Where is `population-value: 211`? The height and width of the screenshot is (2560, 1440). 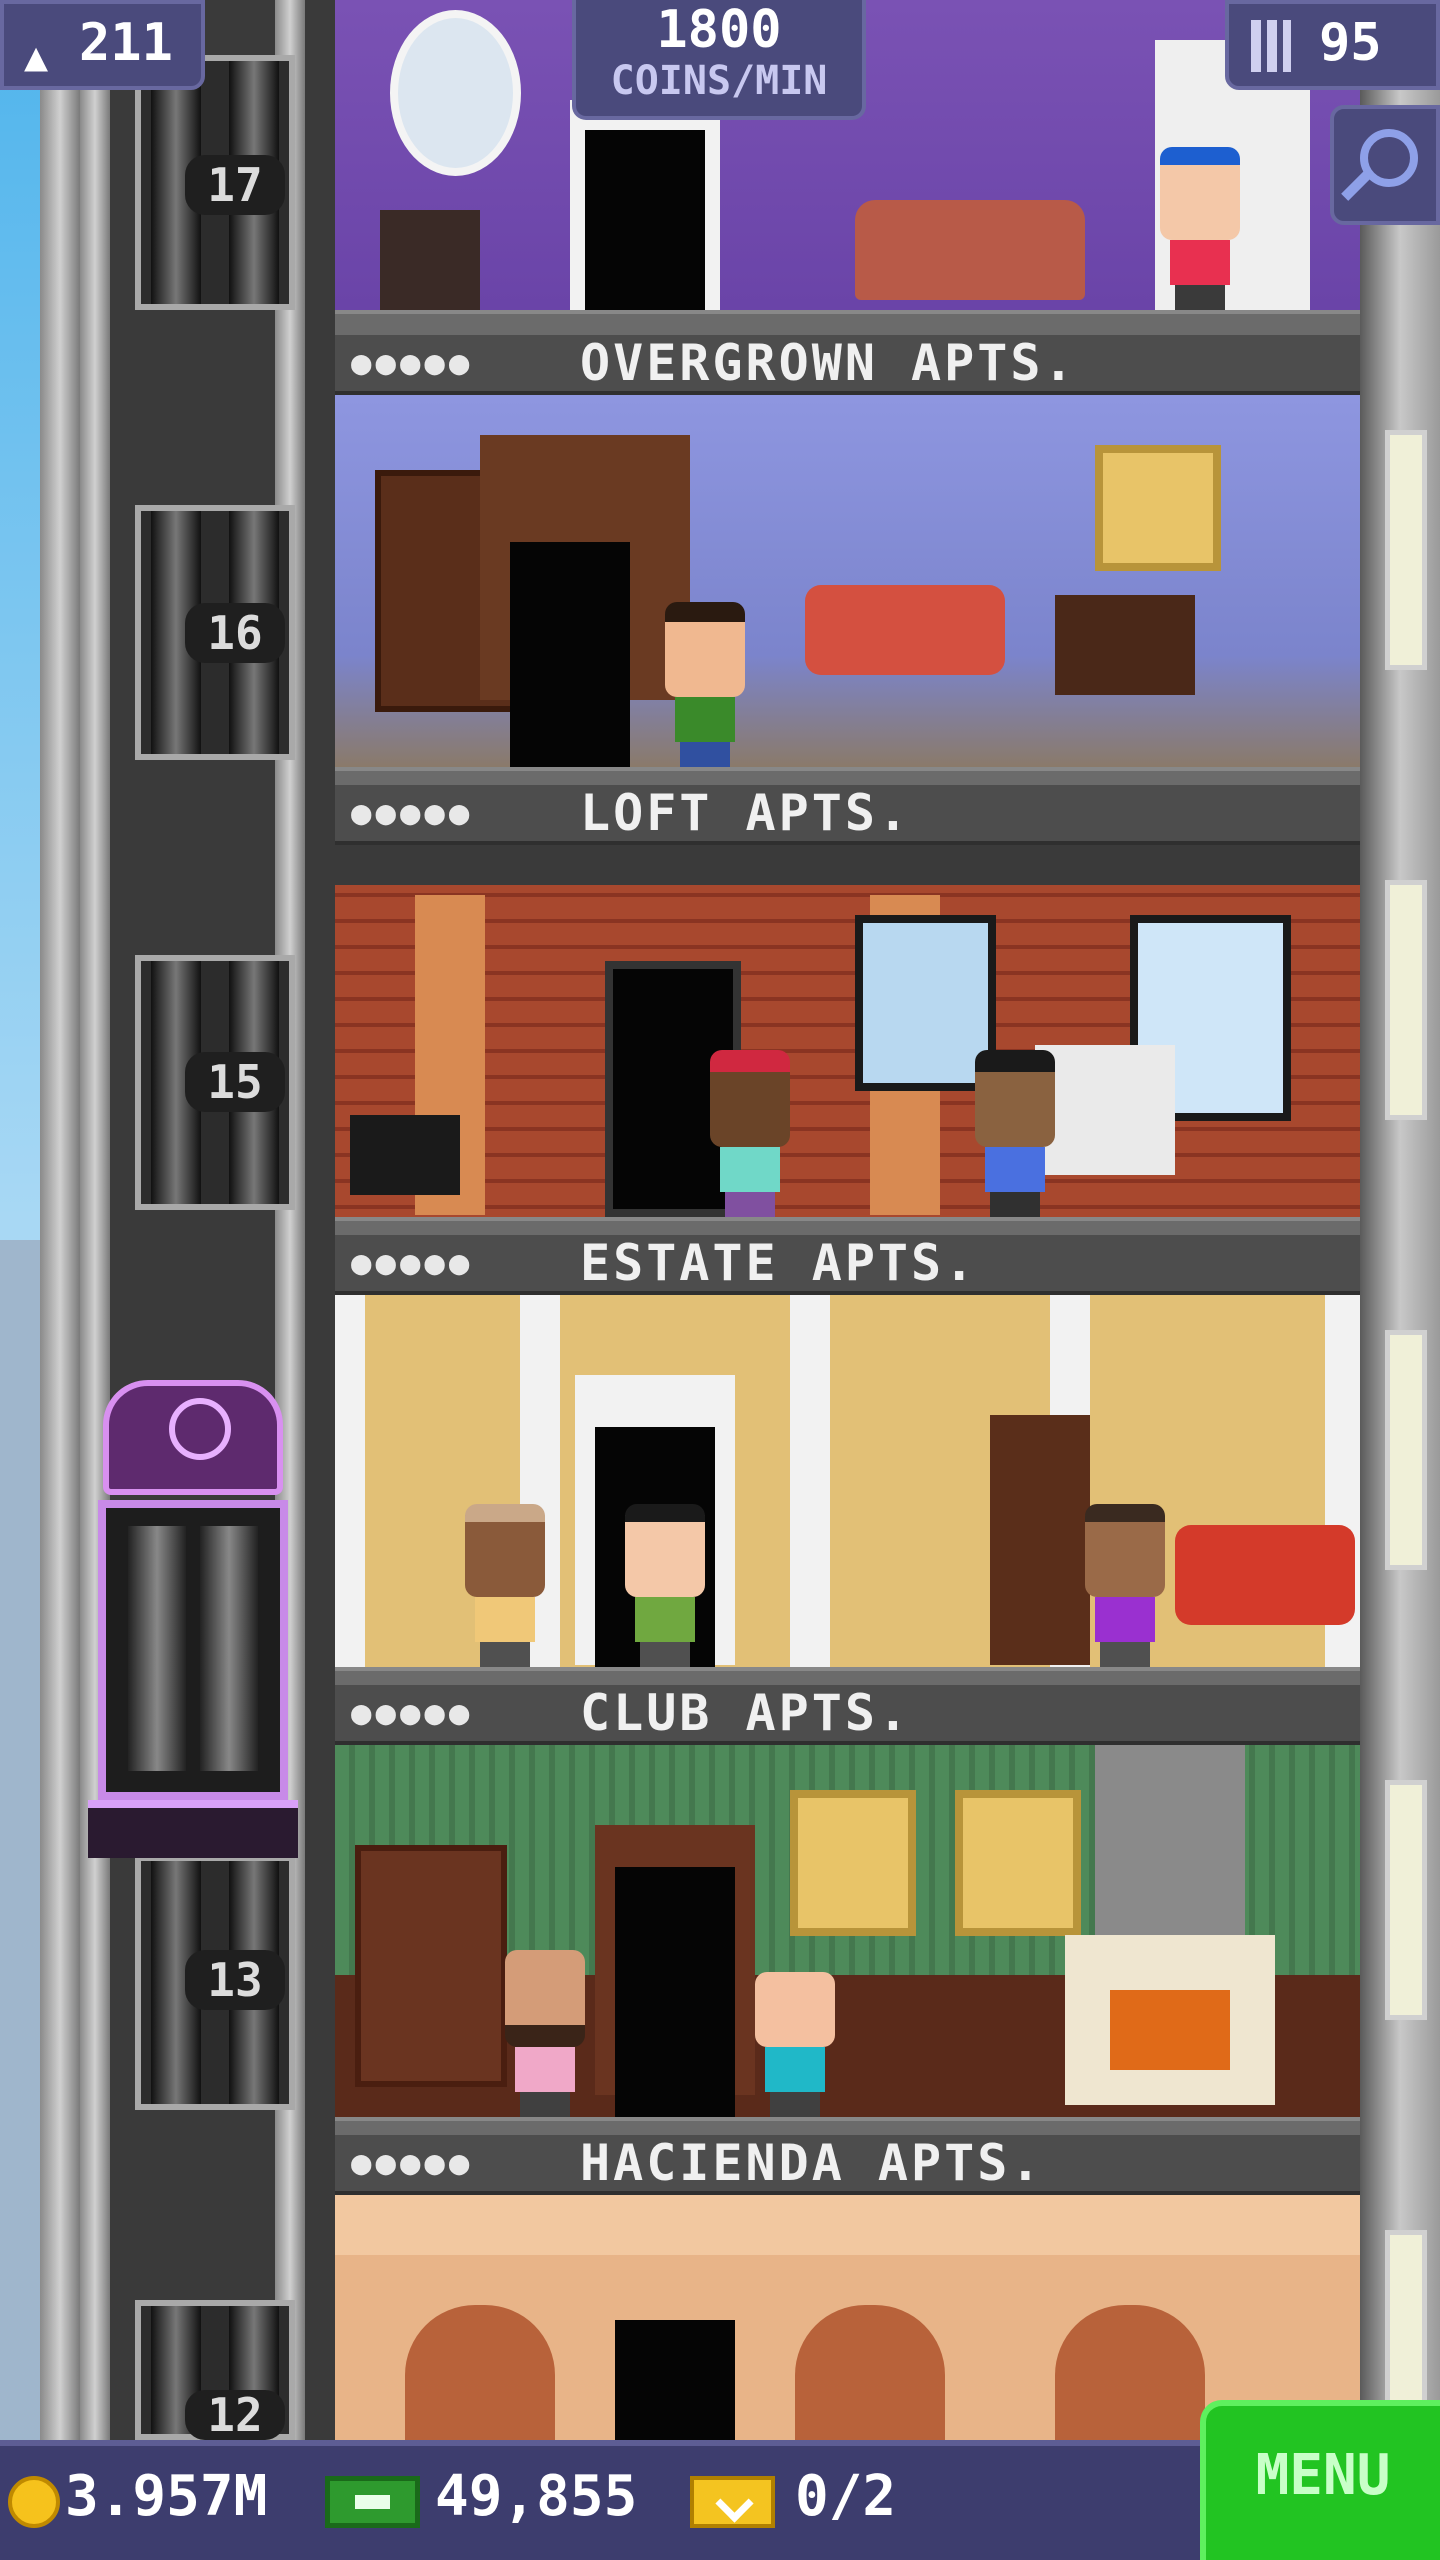
population-value: 211 is located at coordinates (126, 43).